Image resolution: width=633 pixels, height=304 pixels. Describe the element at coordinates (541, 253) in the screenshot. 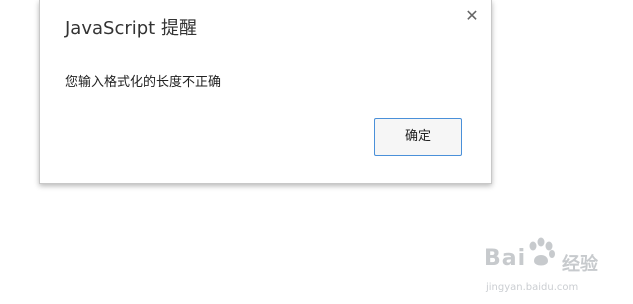

I see `baidu-paw-icon` at that location.